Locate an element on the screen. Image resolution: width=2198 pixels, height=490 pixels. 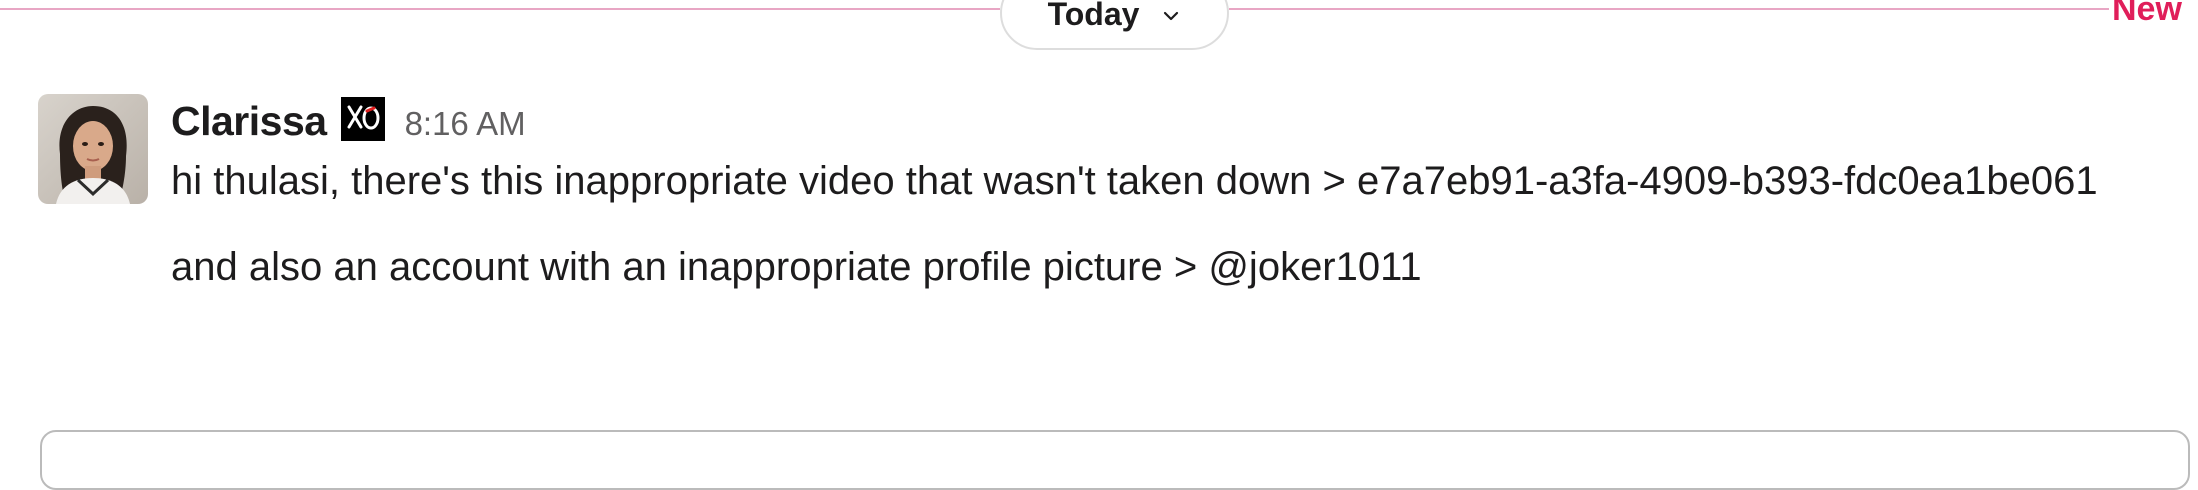
new-messages-line-left is located at coordinates (500, 9).